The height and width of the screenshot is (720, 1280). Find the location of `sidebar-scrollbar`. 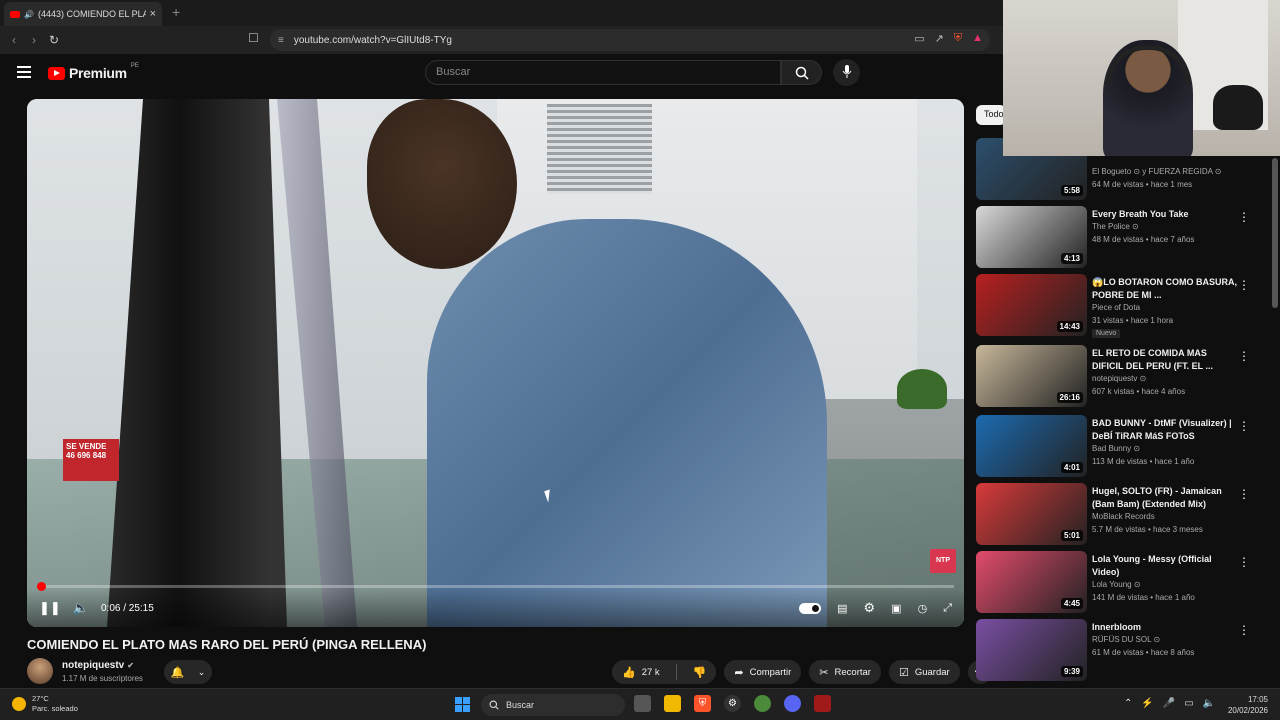

sidebar-scrollbar is located at coordinates (1275, 233).